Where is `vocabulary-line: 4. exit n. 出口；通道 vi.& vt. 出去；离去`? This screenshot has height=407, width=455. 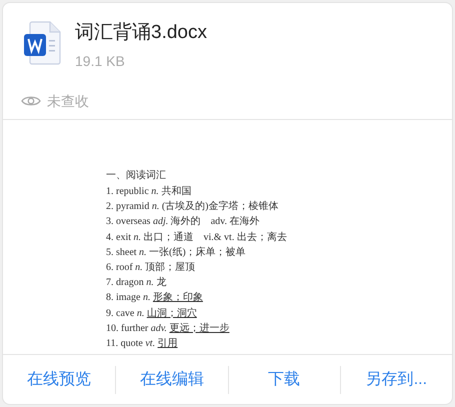 vocabulary-line: 4. exit n. 出口；通道 vi.& vt. 出去；离去 is located at coordinates (196, 237).